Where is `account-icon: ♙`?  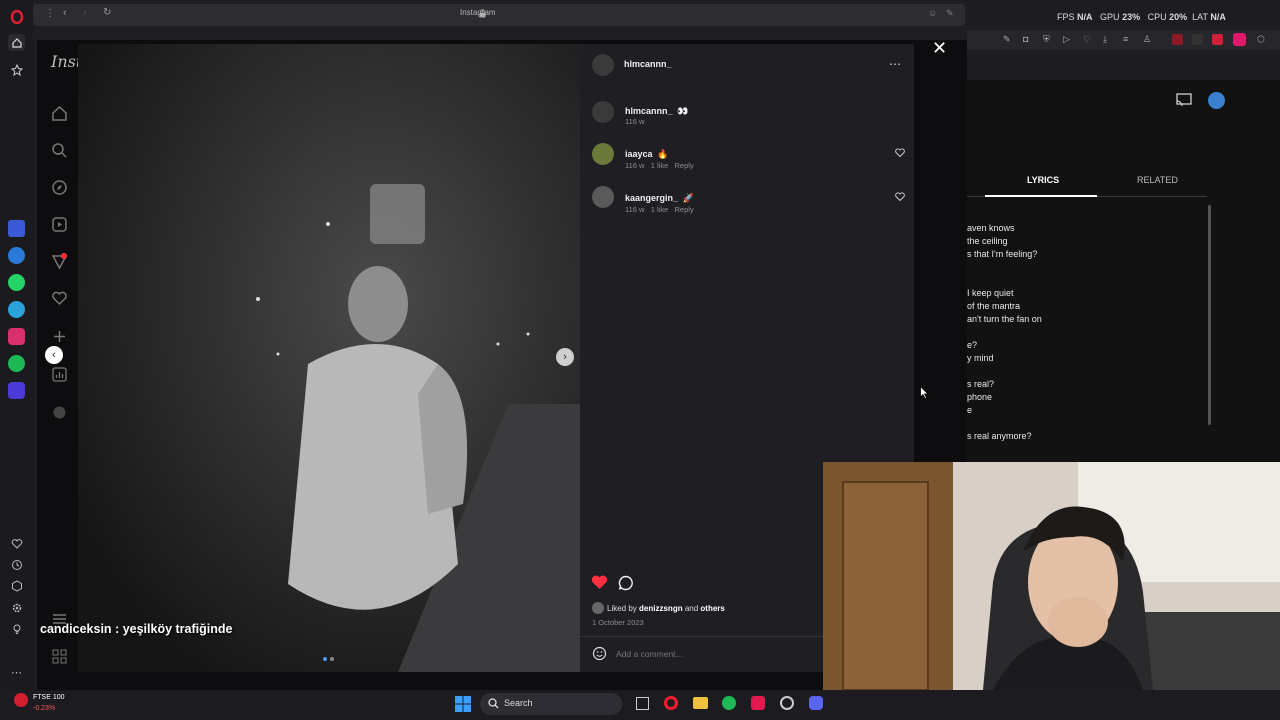
account-icon: ♙ is located at coordinates (1147, 39).